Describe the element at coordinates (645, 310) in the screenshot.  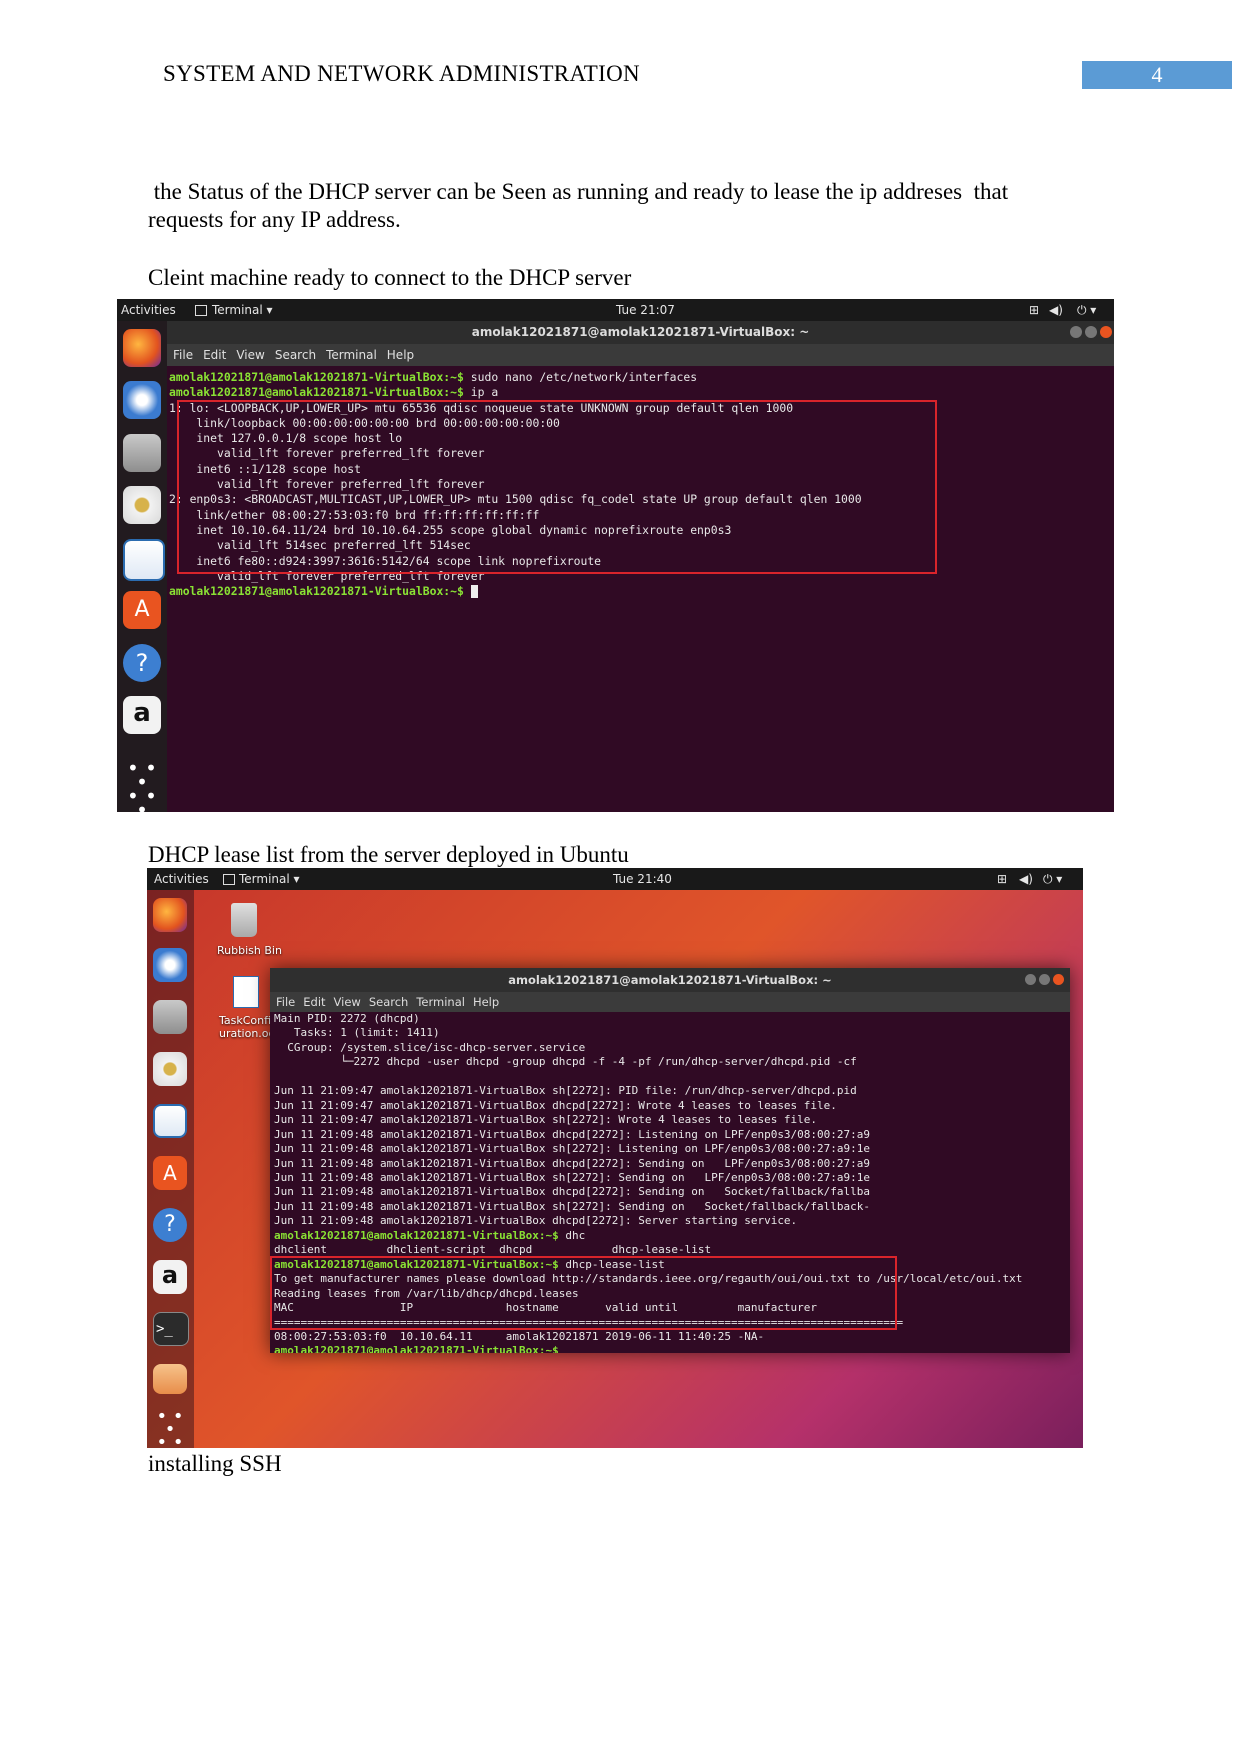
I see `clock: Tue 21:07` at that location.